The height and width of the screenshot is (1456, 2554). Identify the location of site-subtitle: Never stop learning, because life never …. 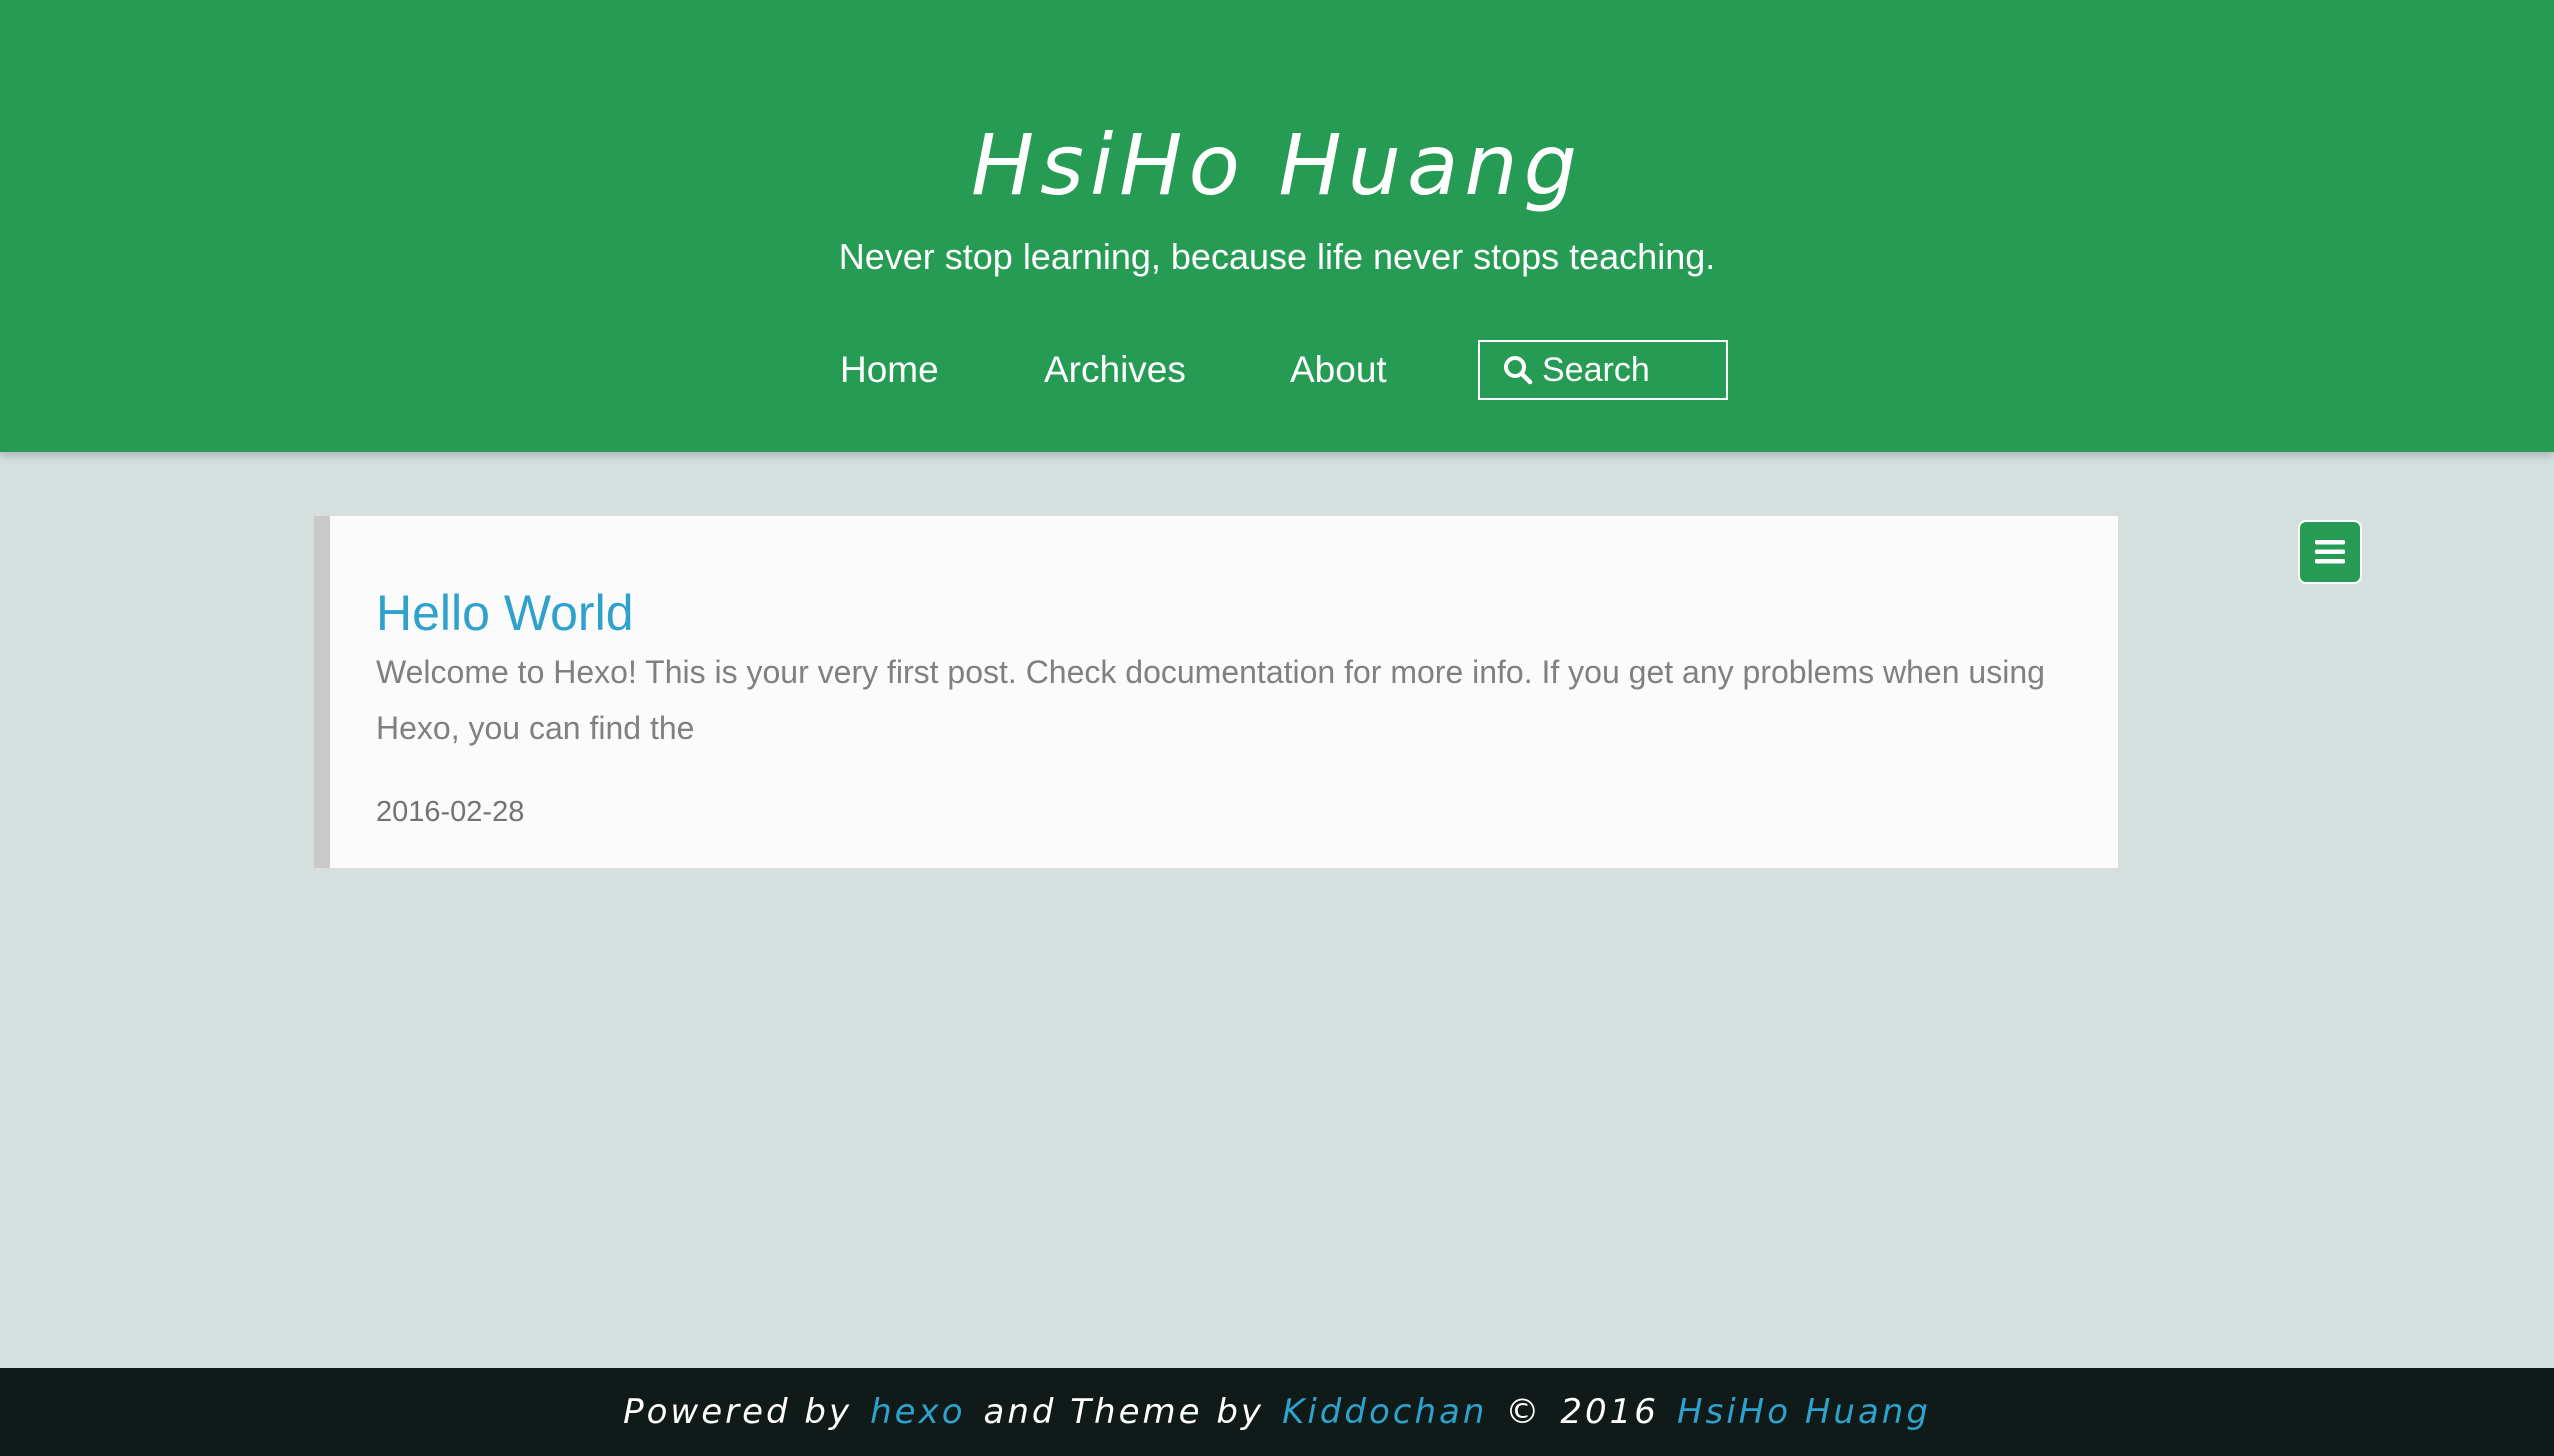
(1277, 256).